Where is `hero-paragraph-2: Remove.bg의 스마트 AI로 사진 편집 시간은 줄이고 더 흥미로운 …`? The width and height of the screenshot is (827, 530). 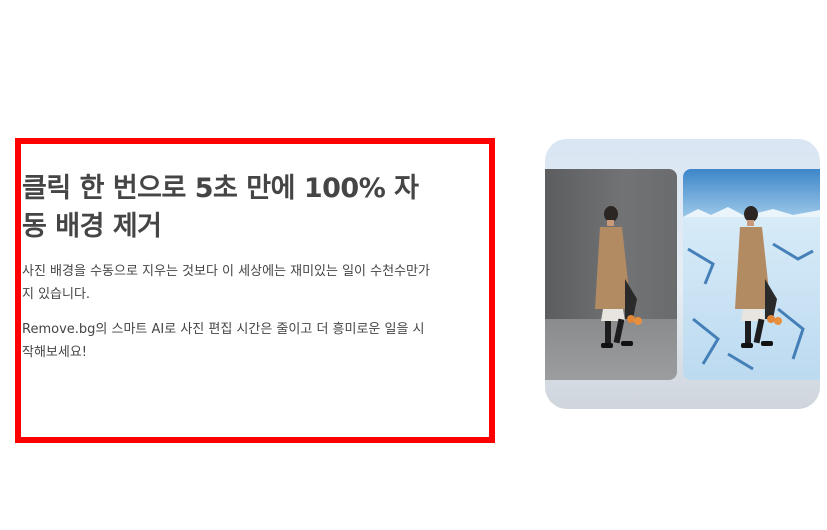
hero-paragraph-2: Remove.bg의 스마트 AI로 사진 편집 시간은 줄이고 더 흥미로운 … is located at coordinates (223, 341).